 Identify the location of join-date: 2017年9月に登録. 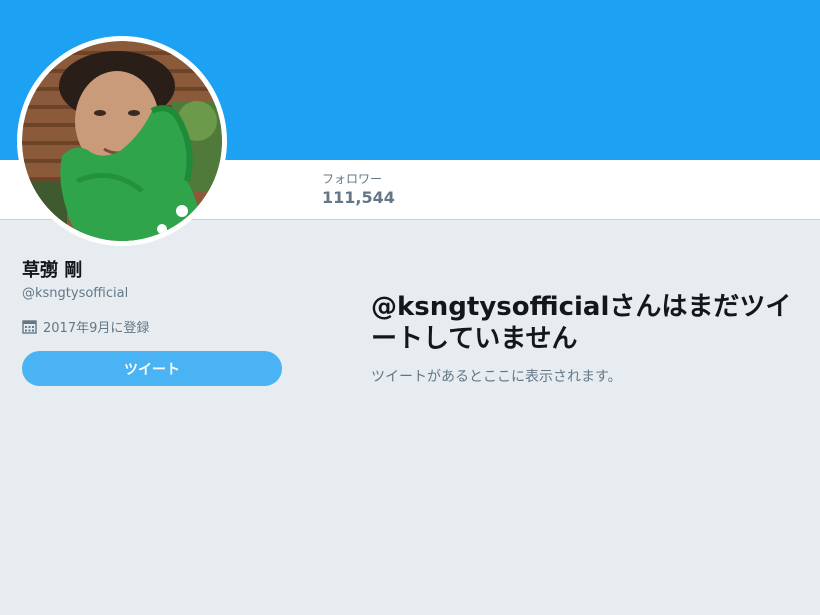
(85, 326).